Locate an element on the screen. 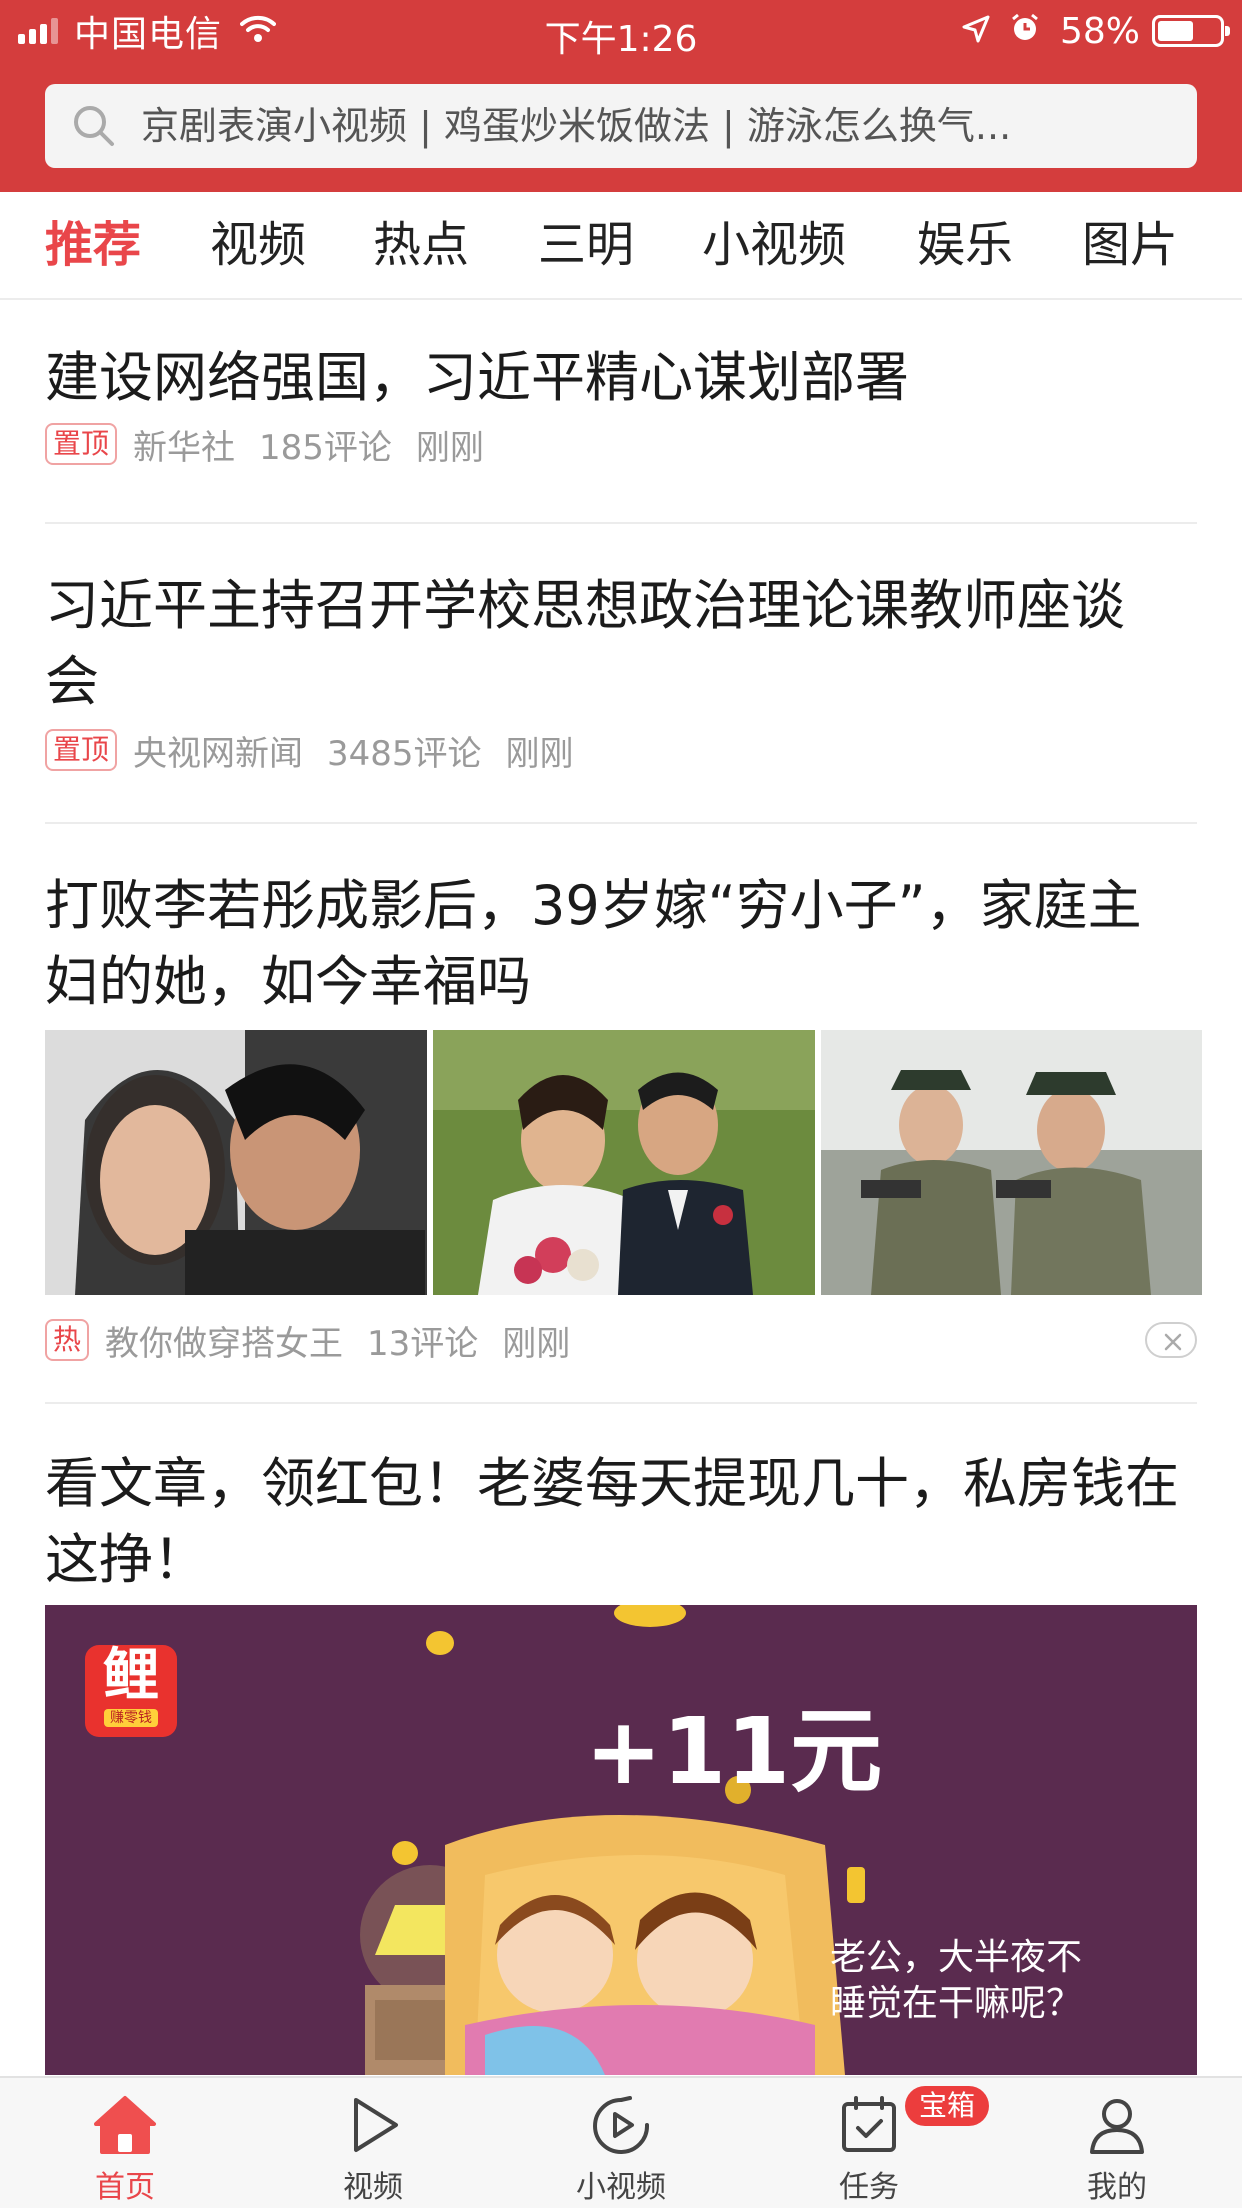 The width and height of the screenshot is (1242, 2208). news-source: 新华社 is located at coordinates (184, 447).